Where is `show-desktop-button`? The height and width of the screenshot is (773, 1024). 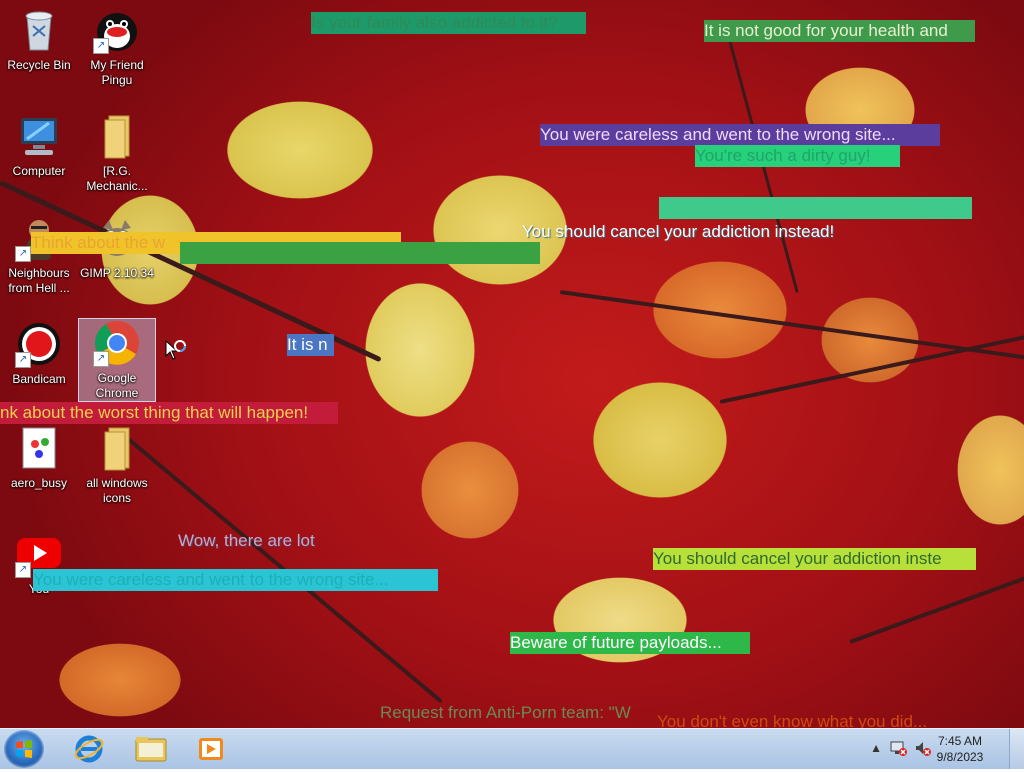 show-desktop-button is located at coordinates (1016, 749).